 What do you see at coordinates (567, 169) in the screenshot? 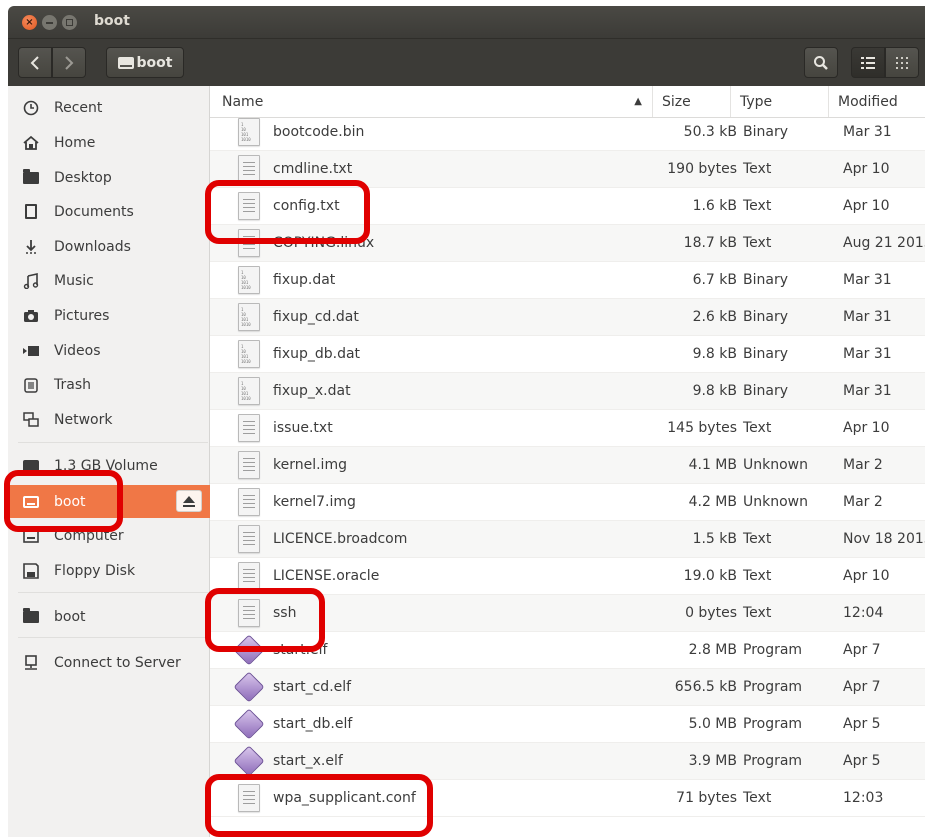
I see `file-row: cmdline.txt 190 bytes Text Apr 10` at bounding box center [567, 169].